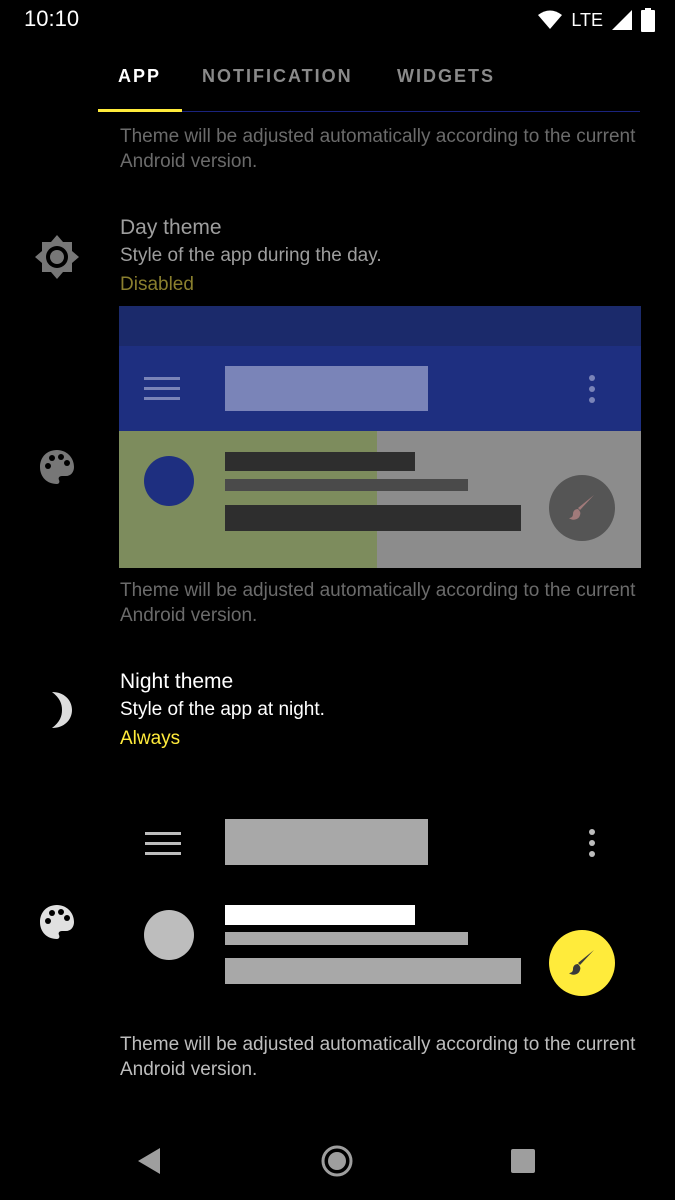  Describe the element at coordinates (139, 76) in the screenshot. I see `tab-app: APP` at that location.